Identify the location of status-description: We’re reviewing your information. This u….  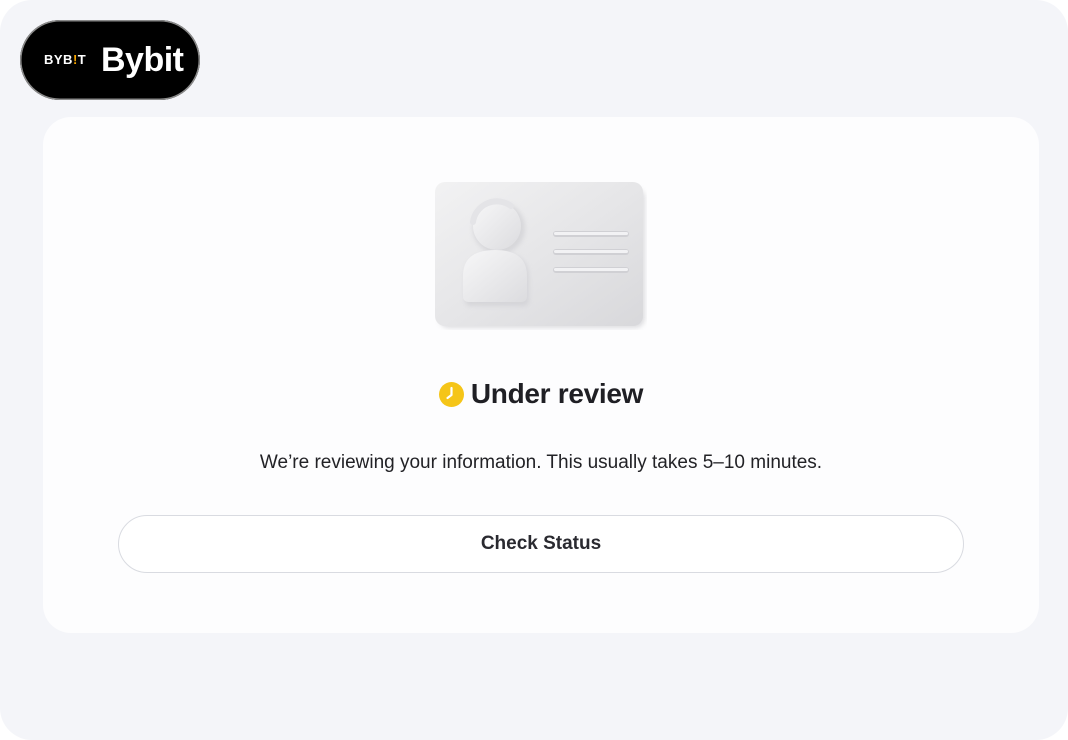
(541, 462).